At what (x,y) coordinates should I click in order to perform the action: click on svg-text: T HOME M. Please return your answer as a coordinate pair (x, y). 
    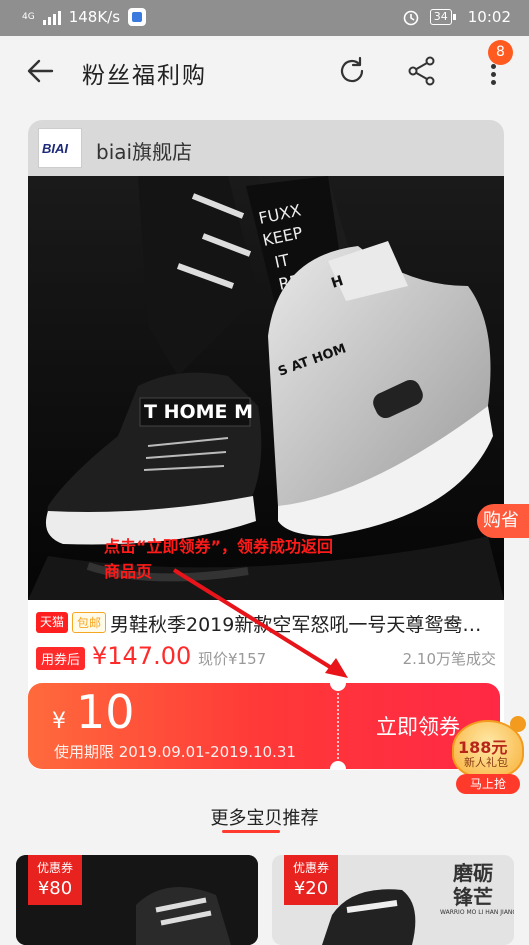
    Looking at the image, I should click on (198, 412).